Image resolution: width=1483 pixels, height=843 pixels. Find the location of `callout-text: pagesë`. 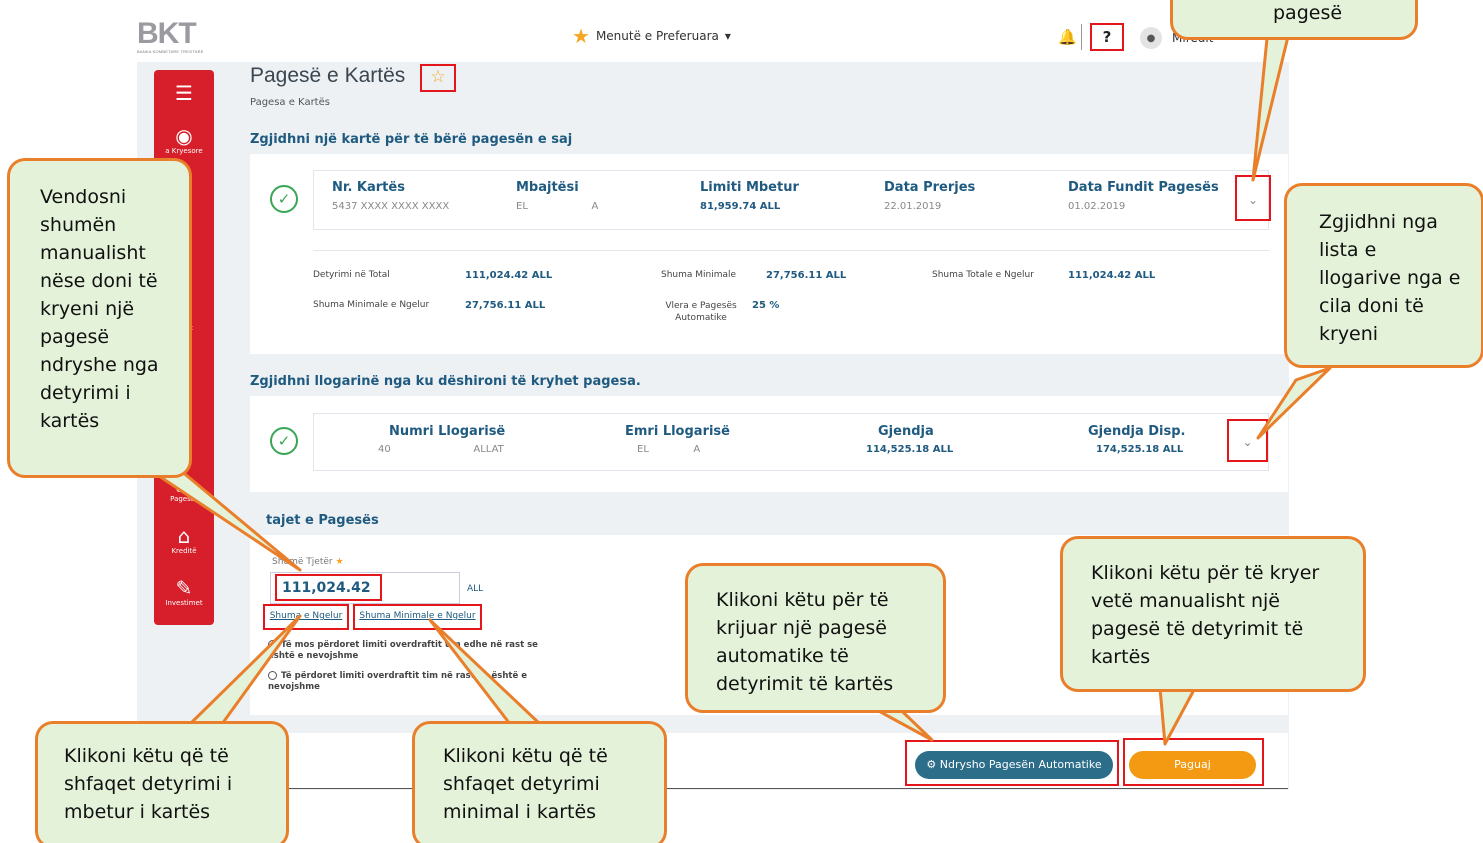

callout-text: pagesë is located at coordinates (1308, 13).